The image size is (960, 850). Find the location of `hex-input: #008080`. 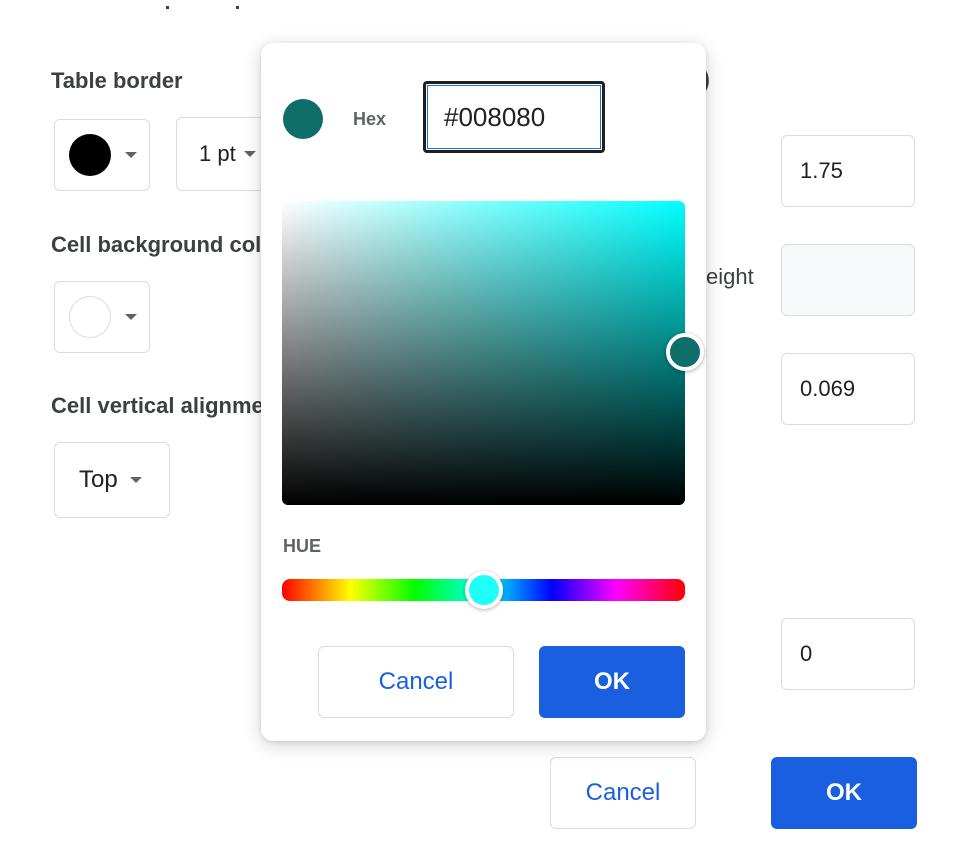

hex-input: #008080 is located at coordinates (514, 117).